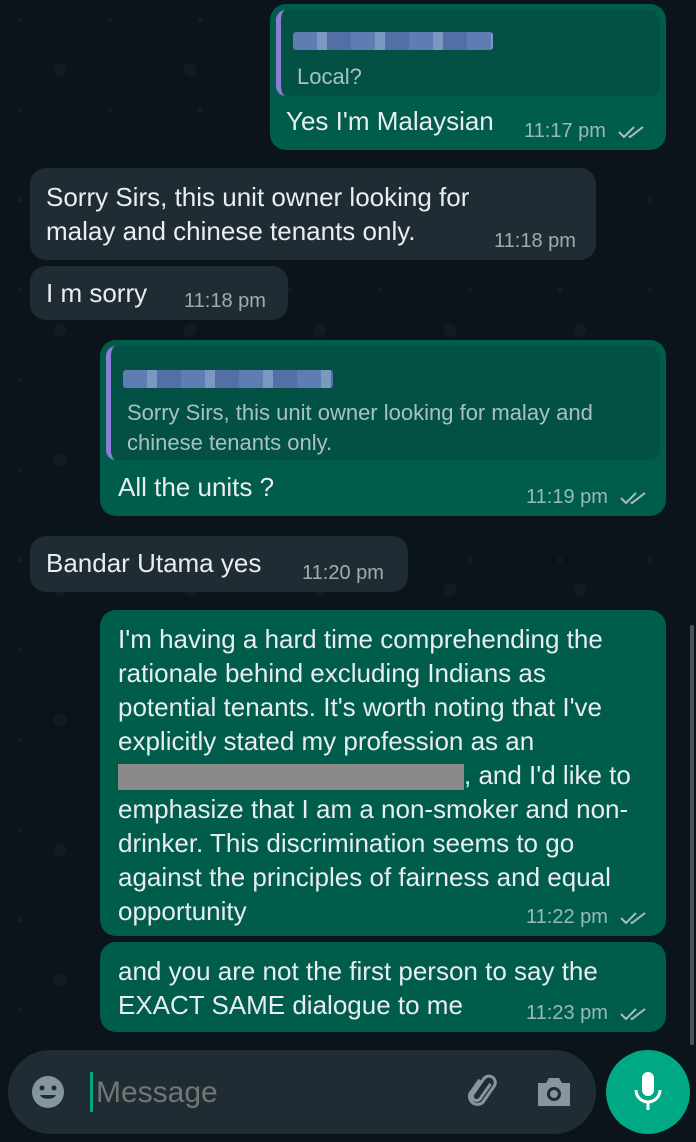 The image size is (696, 1142). Describe the element at coordinates (91, 1092) in the screenshot. I see `text-cursor` at that location.